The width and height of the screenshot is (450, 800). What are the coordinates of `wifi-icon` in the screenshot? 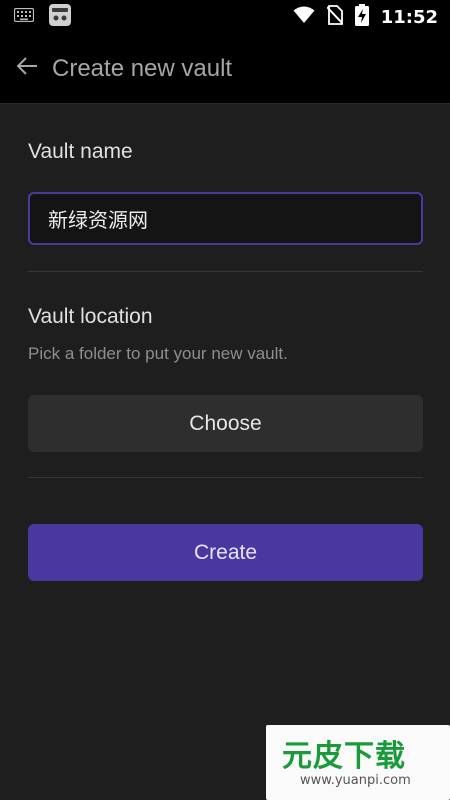 It's located at (304, 17).